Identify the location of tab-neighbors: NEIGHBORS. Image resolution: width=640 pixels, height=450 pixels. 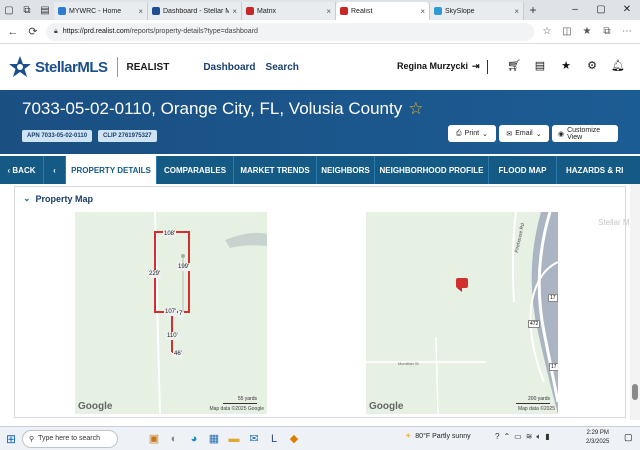
(346, 170).